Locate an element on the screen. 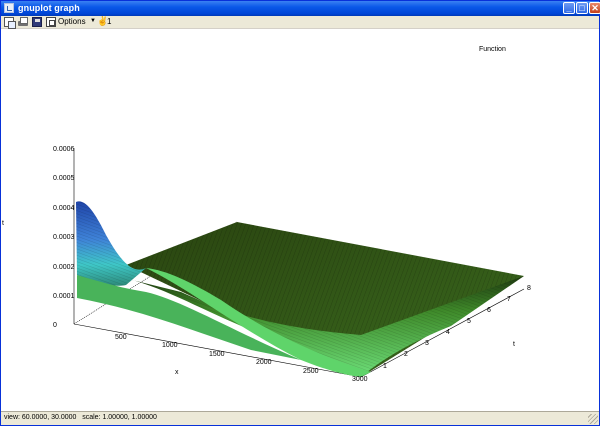 Image resolution: width=600 pixels, height=426 pixels. mouse-icon: ✌ is located at coordinates (102, 21).